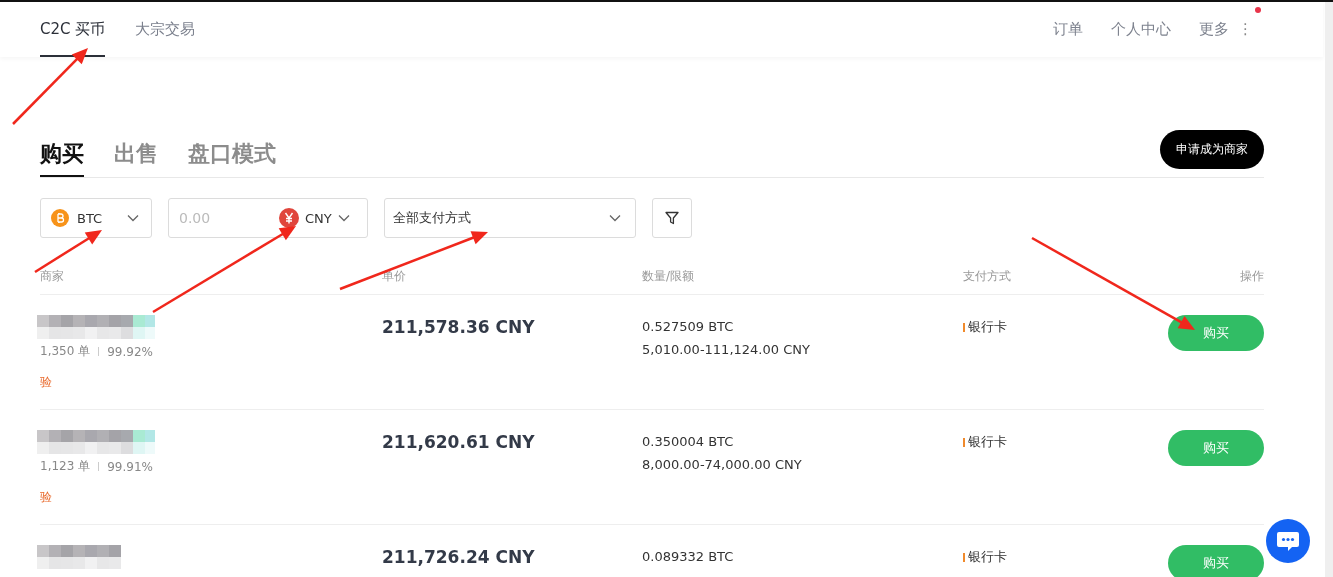  Describe the element at coordinates (65, 466) in the screenshot. I see `order-count: 1,123 单` at that location.